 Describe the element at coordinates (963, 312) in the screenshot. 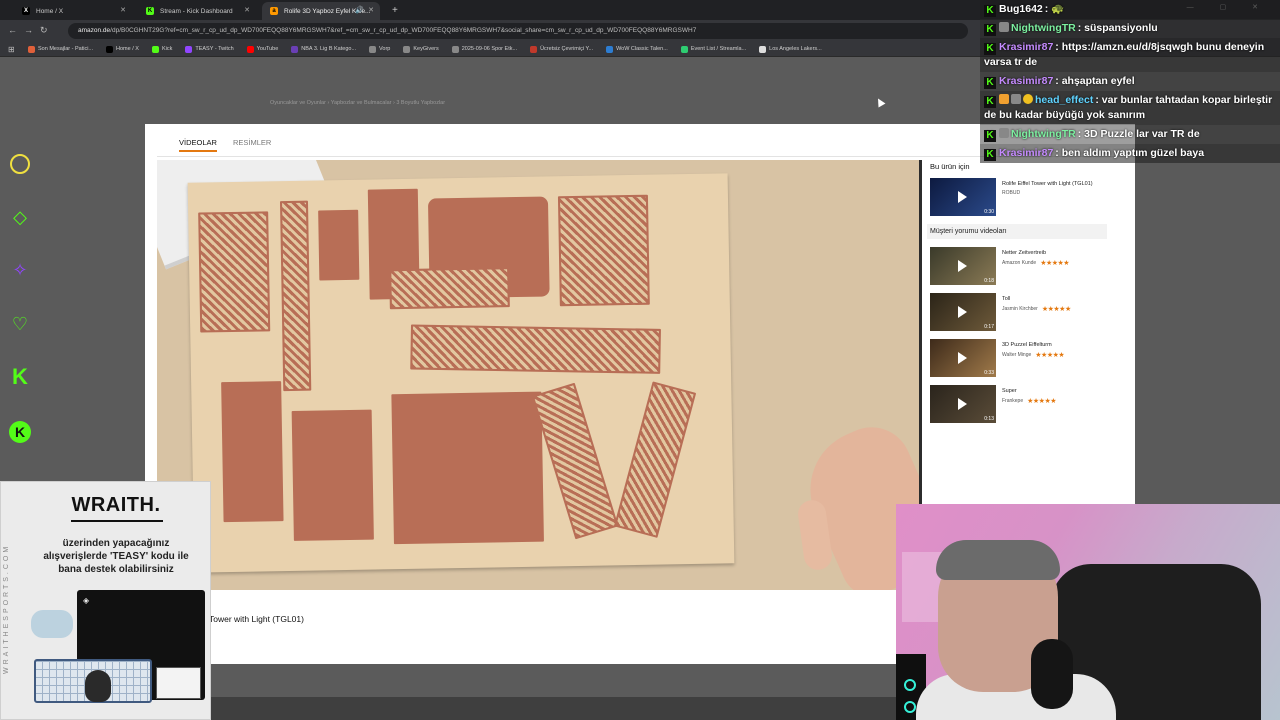

I see `video-thumbnail: 0:17` at that location.